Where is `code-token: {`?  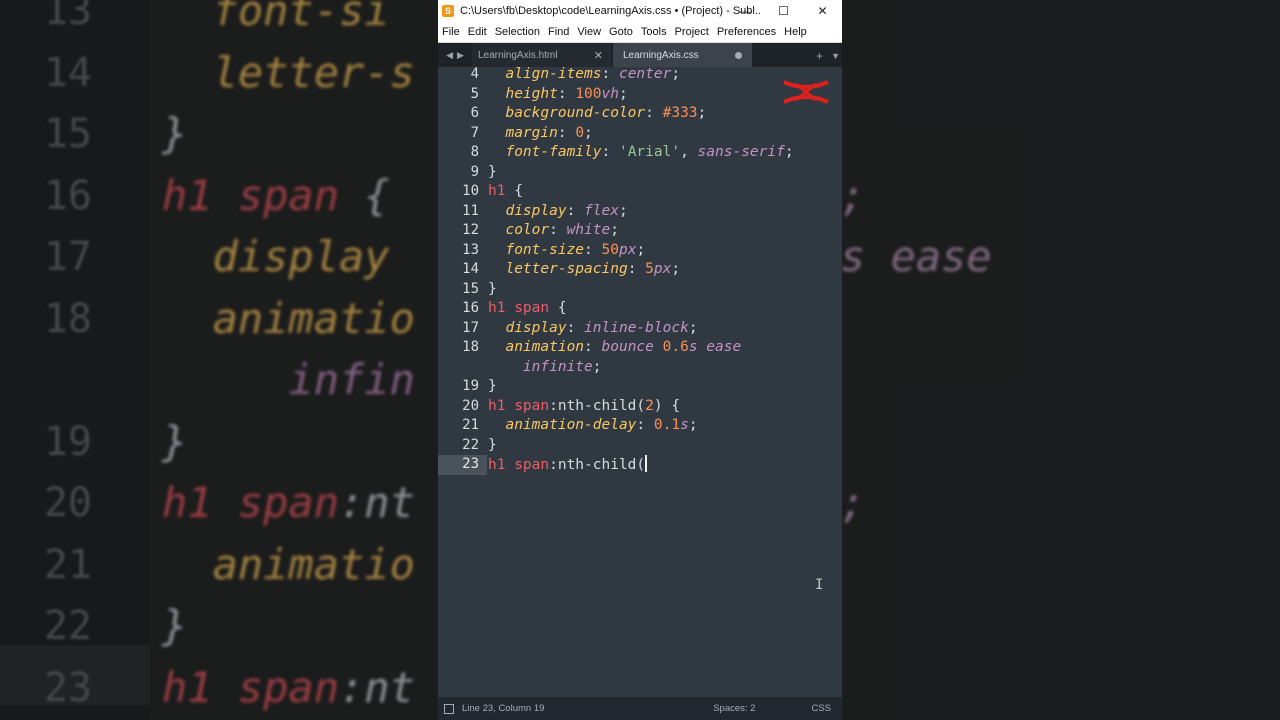
code-token: { is located at coordinates (514, 191).